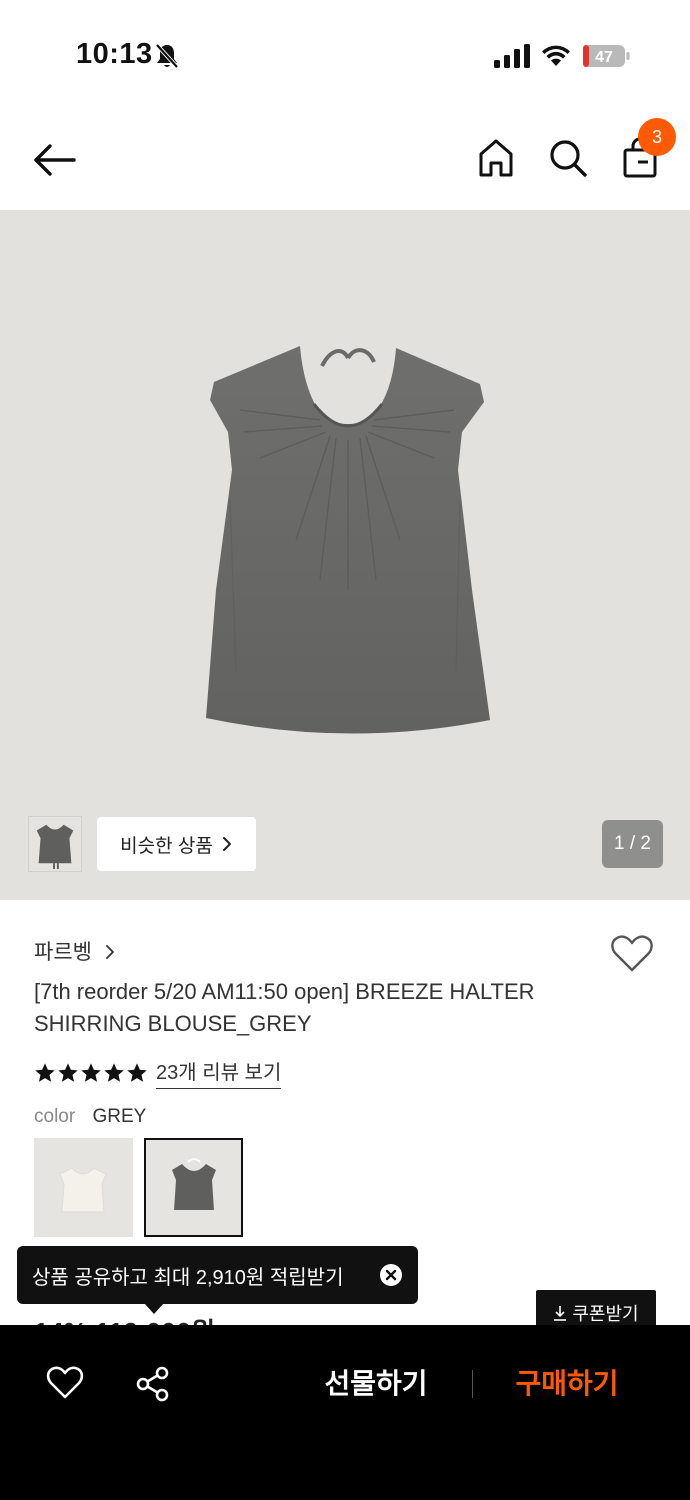 The width and height of the screenshot is (690, 1500). I want to click on color-row: color GREY, so click(90, 1117).